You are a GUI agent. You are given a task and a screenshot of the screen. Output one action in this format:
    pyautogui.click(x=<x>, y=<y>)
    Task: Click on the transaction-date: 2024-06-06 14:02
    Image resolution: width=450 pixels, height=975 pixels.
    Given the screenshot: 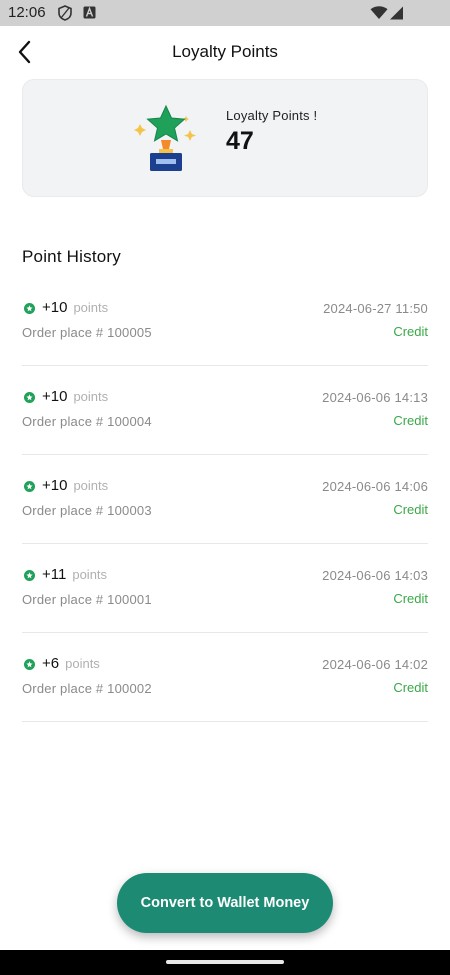 What is the action you would take?
    pyautogui.click(x=375, y=664)
    